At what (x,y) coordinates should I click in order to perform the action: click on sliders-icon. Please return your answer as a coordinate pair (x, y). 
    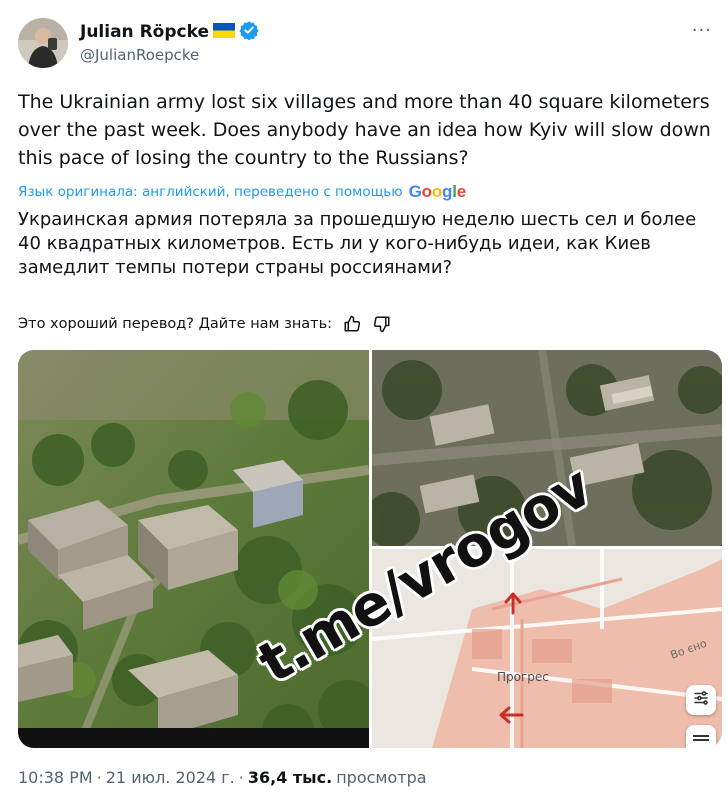
    Looking at the image, I should click on (701, 700).